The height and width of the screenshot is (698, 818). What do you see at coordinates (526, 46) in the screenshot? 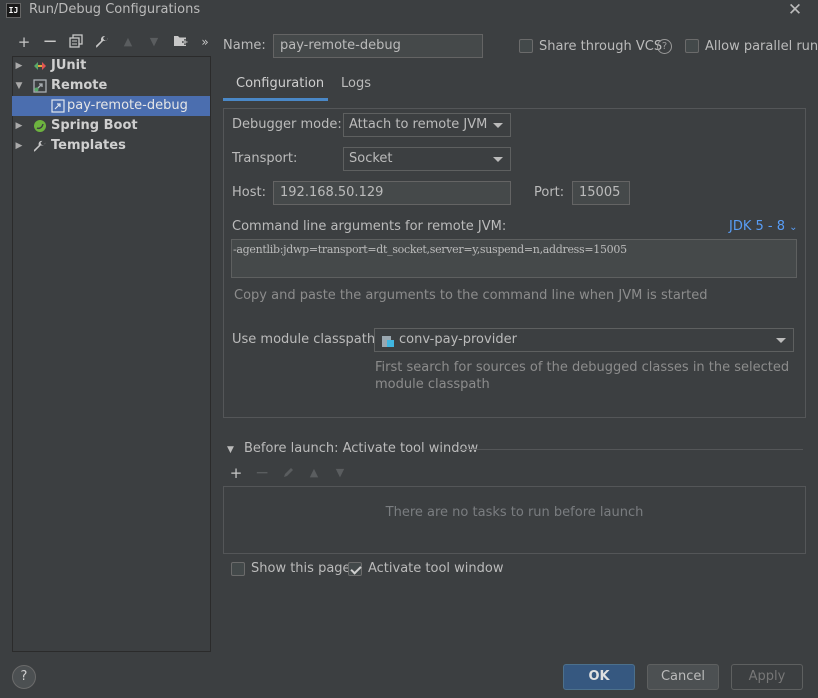
I see `share-vcs-checkbox` at bounding box center [526, 46].